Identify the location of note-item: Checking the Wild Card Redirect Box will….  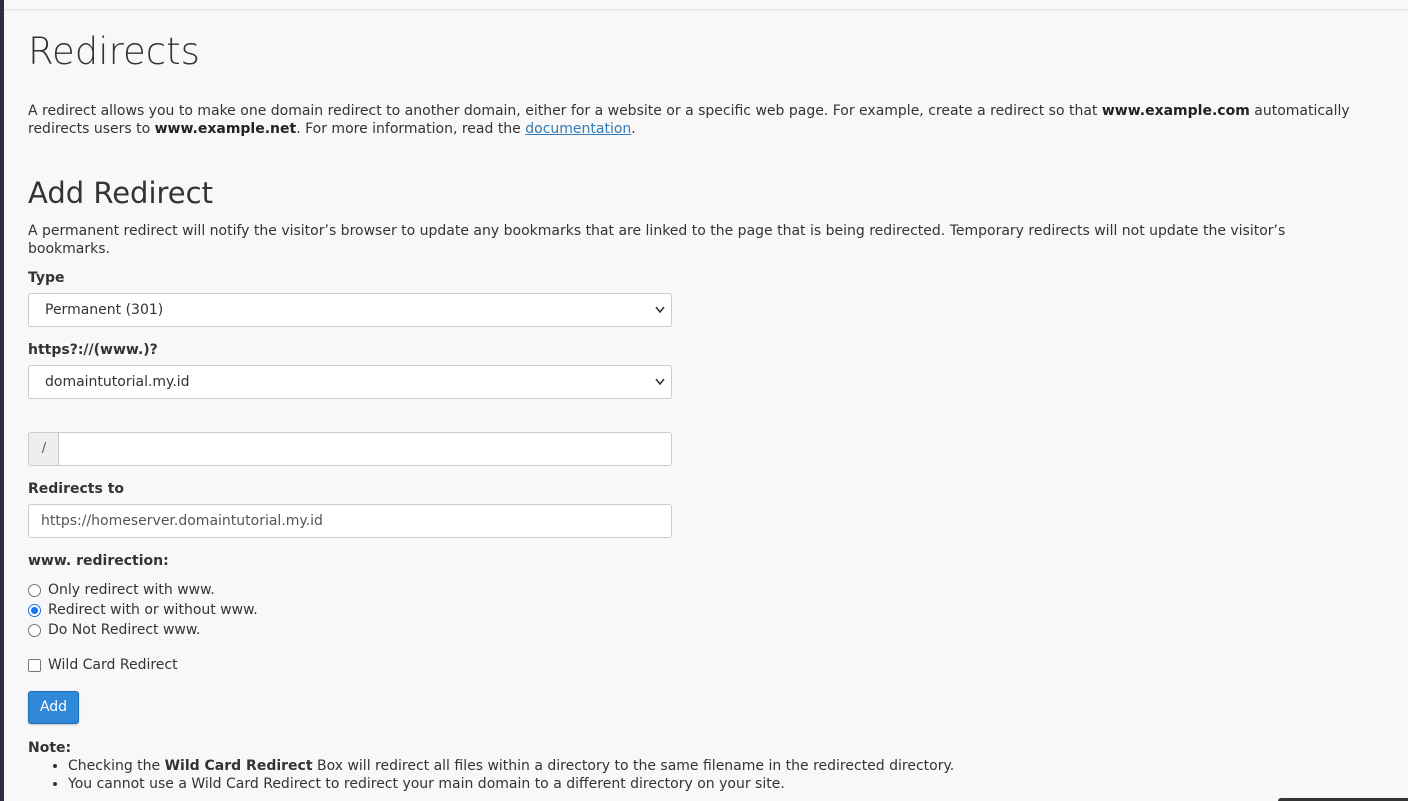
(698, 766).